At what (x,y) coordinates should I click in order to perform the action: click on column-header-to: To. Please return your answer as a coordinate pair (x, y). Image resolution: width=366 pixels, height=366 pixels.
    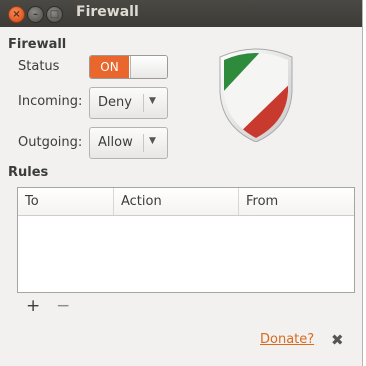
    Looking at the image, I should click on (66, 201).